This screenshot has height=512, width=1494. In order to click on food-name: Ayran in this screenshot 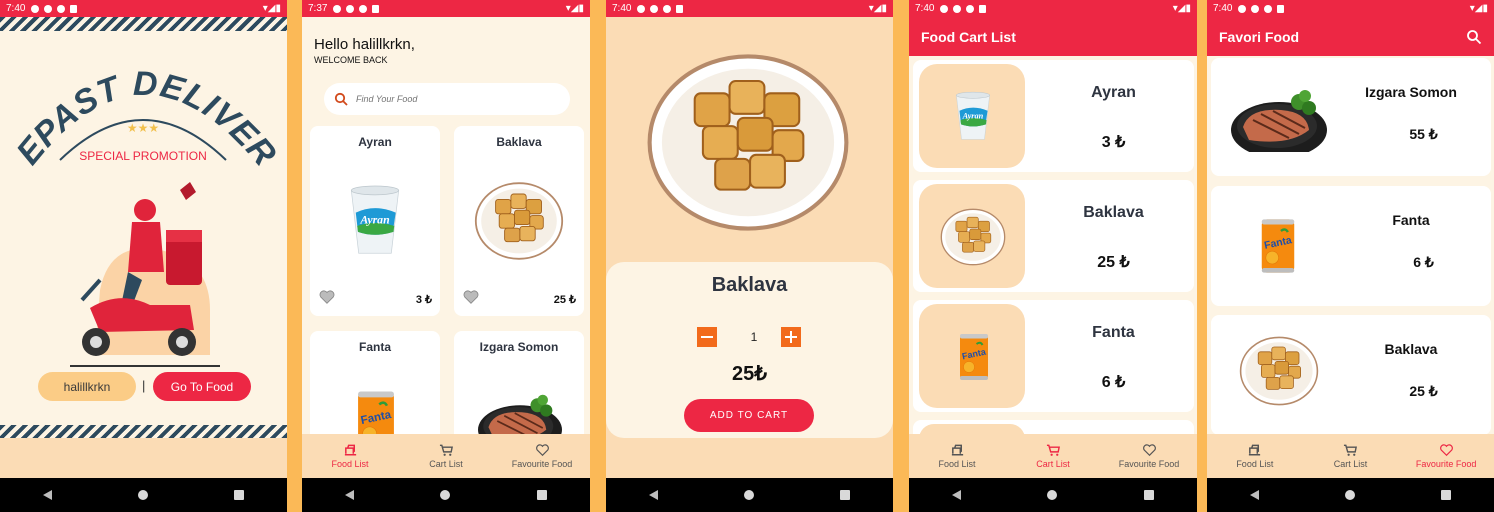, I will do `click(375, 142)`.